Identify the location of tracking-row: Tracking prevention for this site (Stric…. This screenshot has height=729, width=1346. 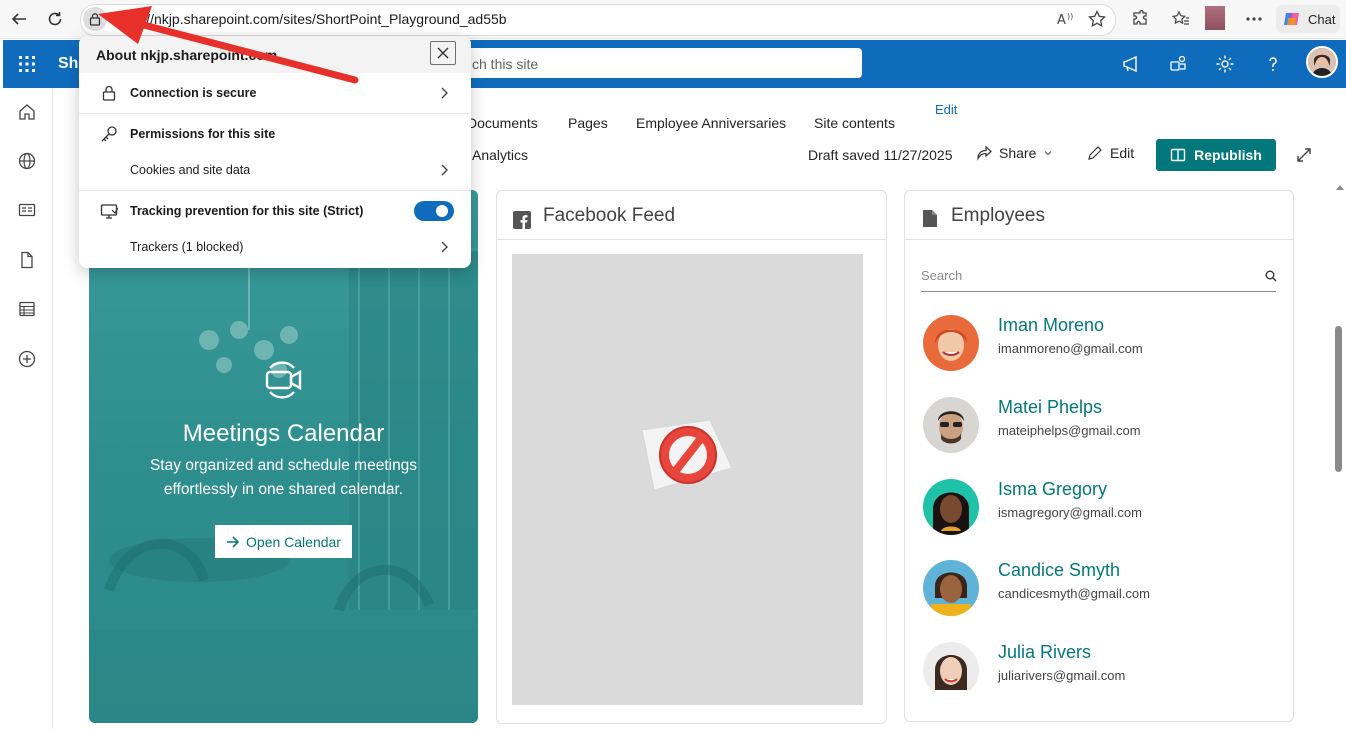
(275, 211).